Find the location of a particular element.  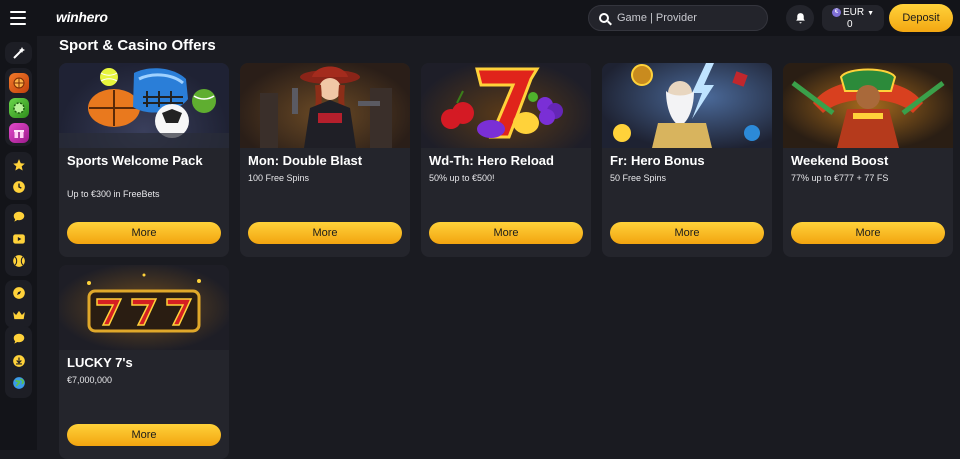

zeus-promo-image is located at coordinates (687, 105).